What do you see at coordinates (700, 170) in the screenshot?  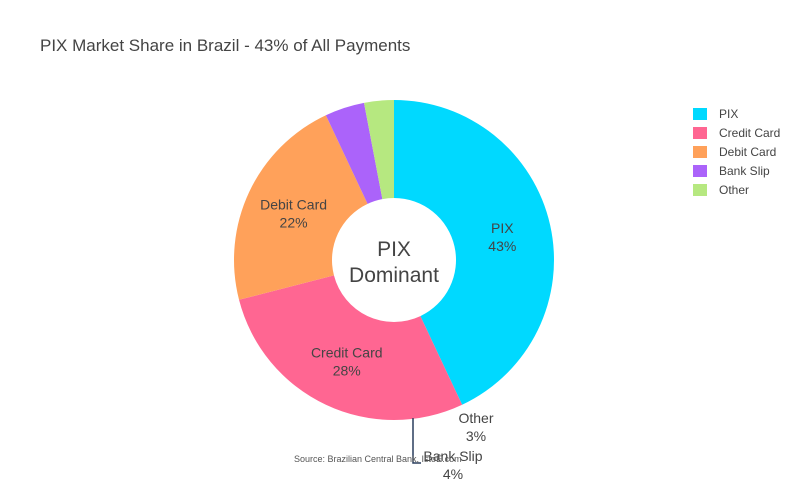 I see `legend-swatch-bank-slip` at bounding box center [700, 170].